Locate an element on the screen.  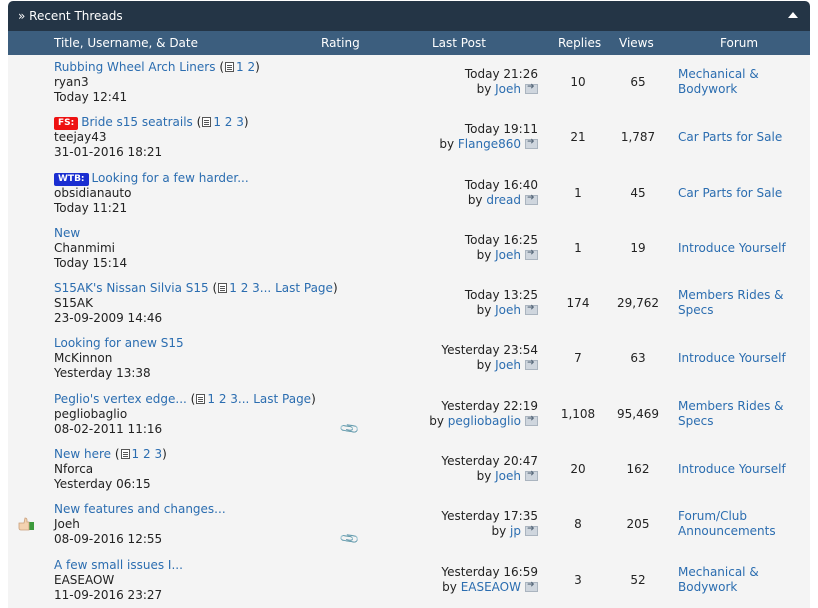
thread-date: 11-09-2016 23:27 is located at coordinates (108, 594).